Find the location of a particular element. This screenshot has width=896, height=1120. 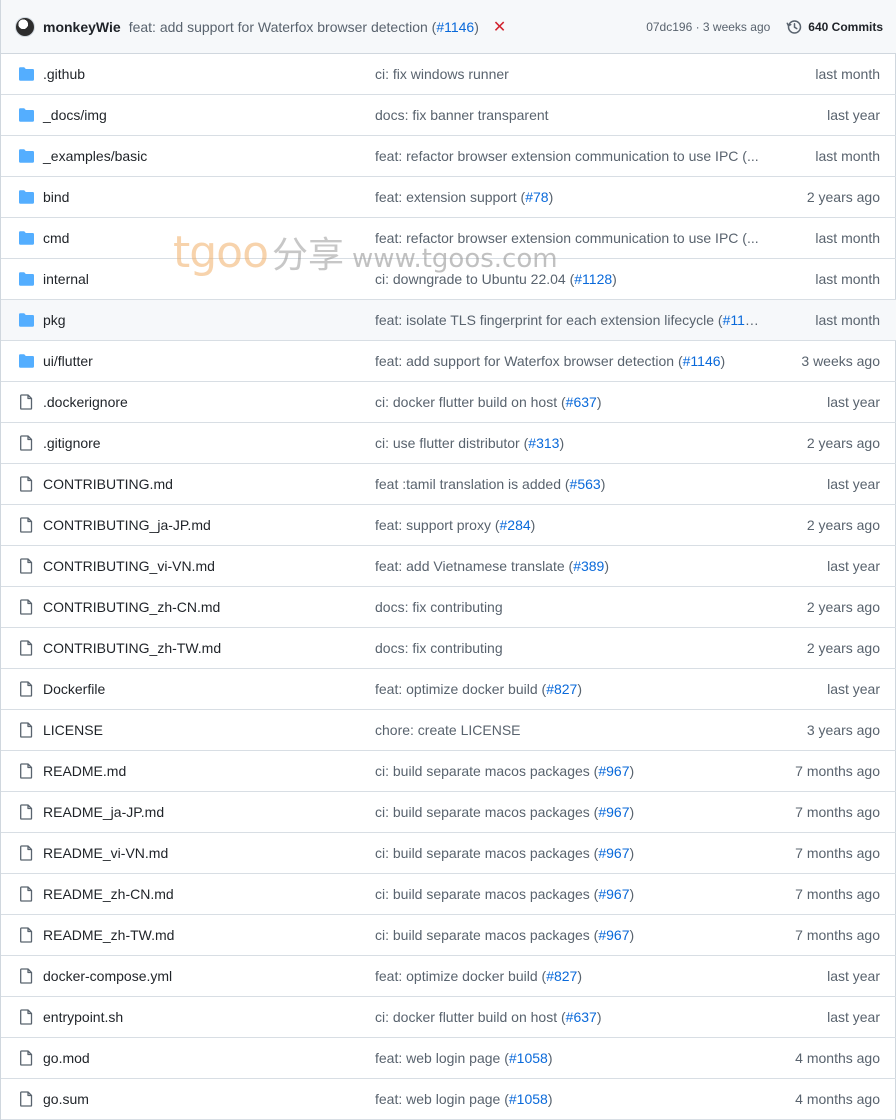

commit-message-link: feat: add Vietnamese translate (#389) is located at coordinates (569, 566).